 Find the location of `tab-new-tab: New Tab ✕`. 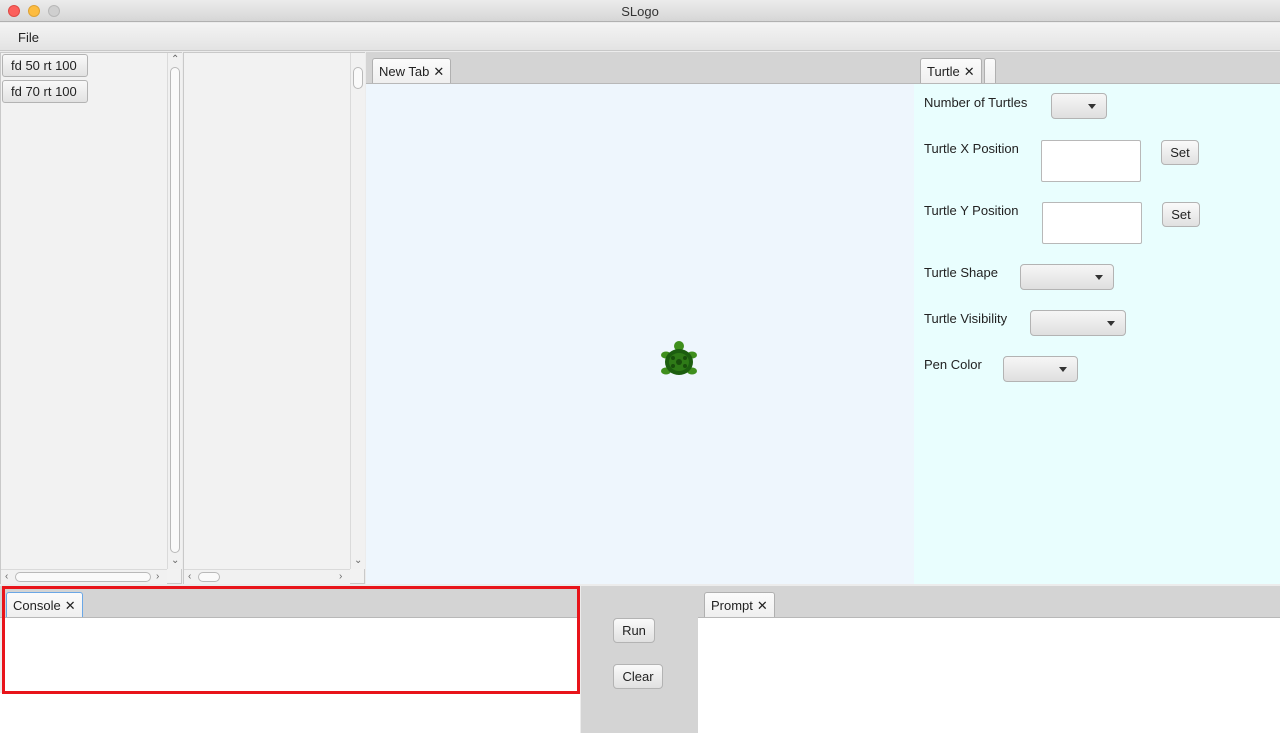

tab-new-tab: New Tab ✕ is located at coordinates (412, 70).